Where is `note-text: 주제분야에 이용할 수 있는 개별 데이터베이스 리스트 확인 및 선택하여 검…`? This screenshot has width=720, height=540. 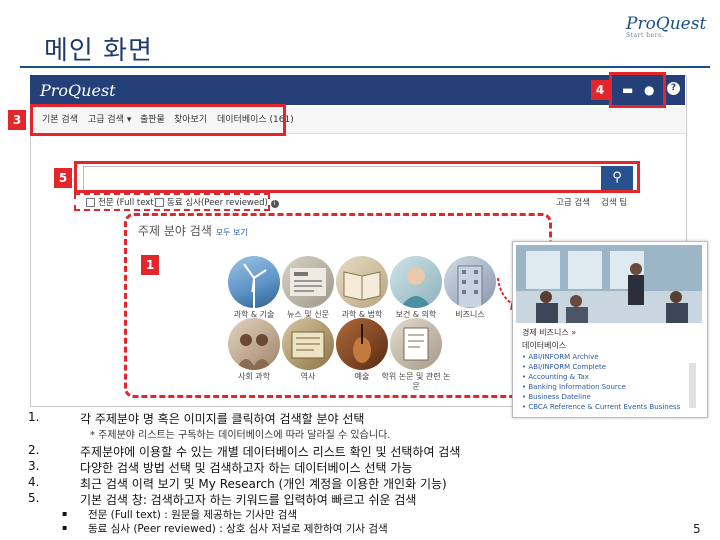
note-text: 주제분야에 이용할 수 있는 개별 데이터베이스 리스트 확인 및 선택하여 검… is located at coordinates (270, 452).